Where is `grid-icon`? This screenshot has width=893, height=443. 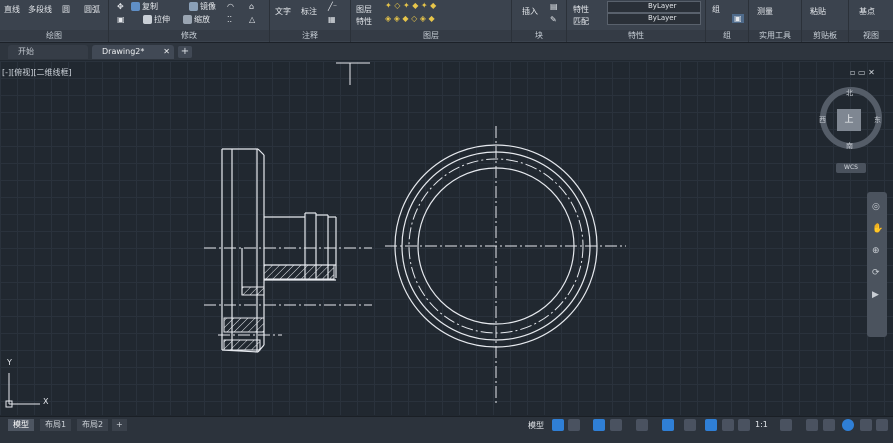 grid-icon is located at coordinates (558, 425).